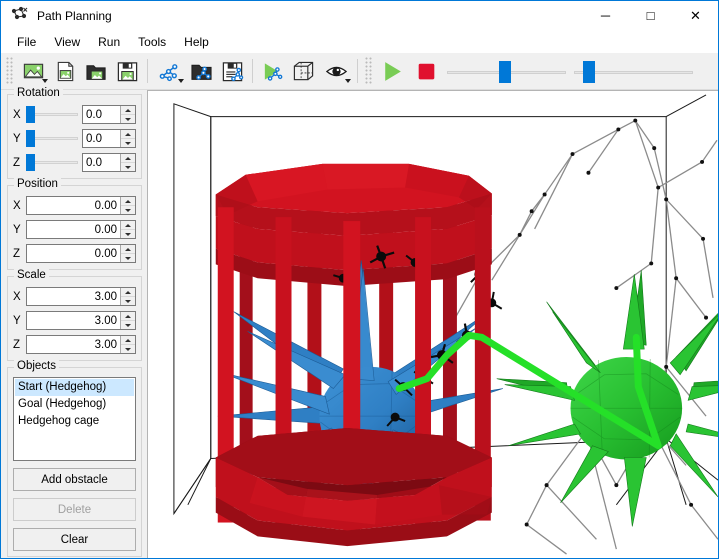 The image size is (719, 559). I want to click on scale-y-spinbox: 3.00, so click(81, 320).